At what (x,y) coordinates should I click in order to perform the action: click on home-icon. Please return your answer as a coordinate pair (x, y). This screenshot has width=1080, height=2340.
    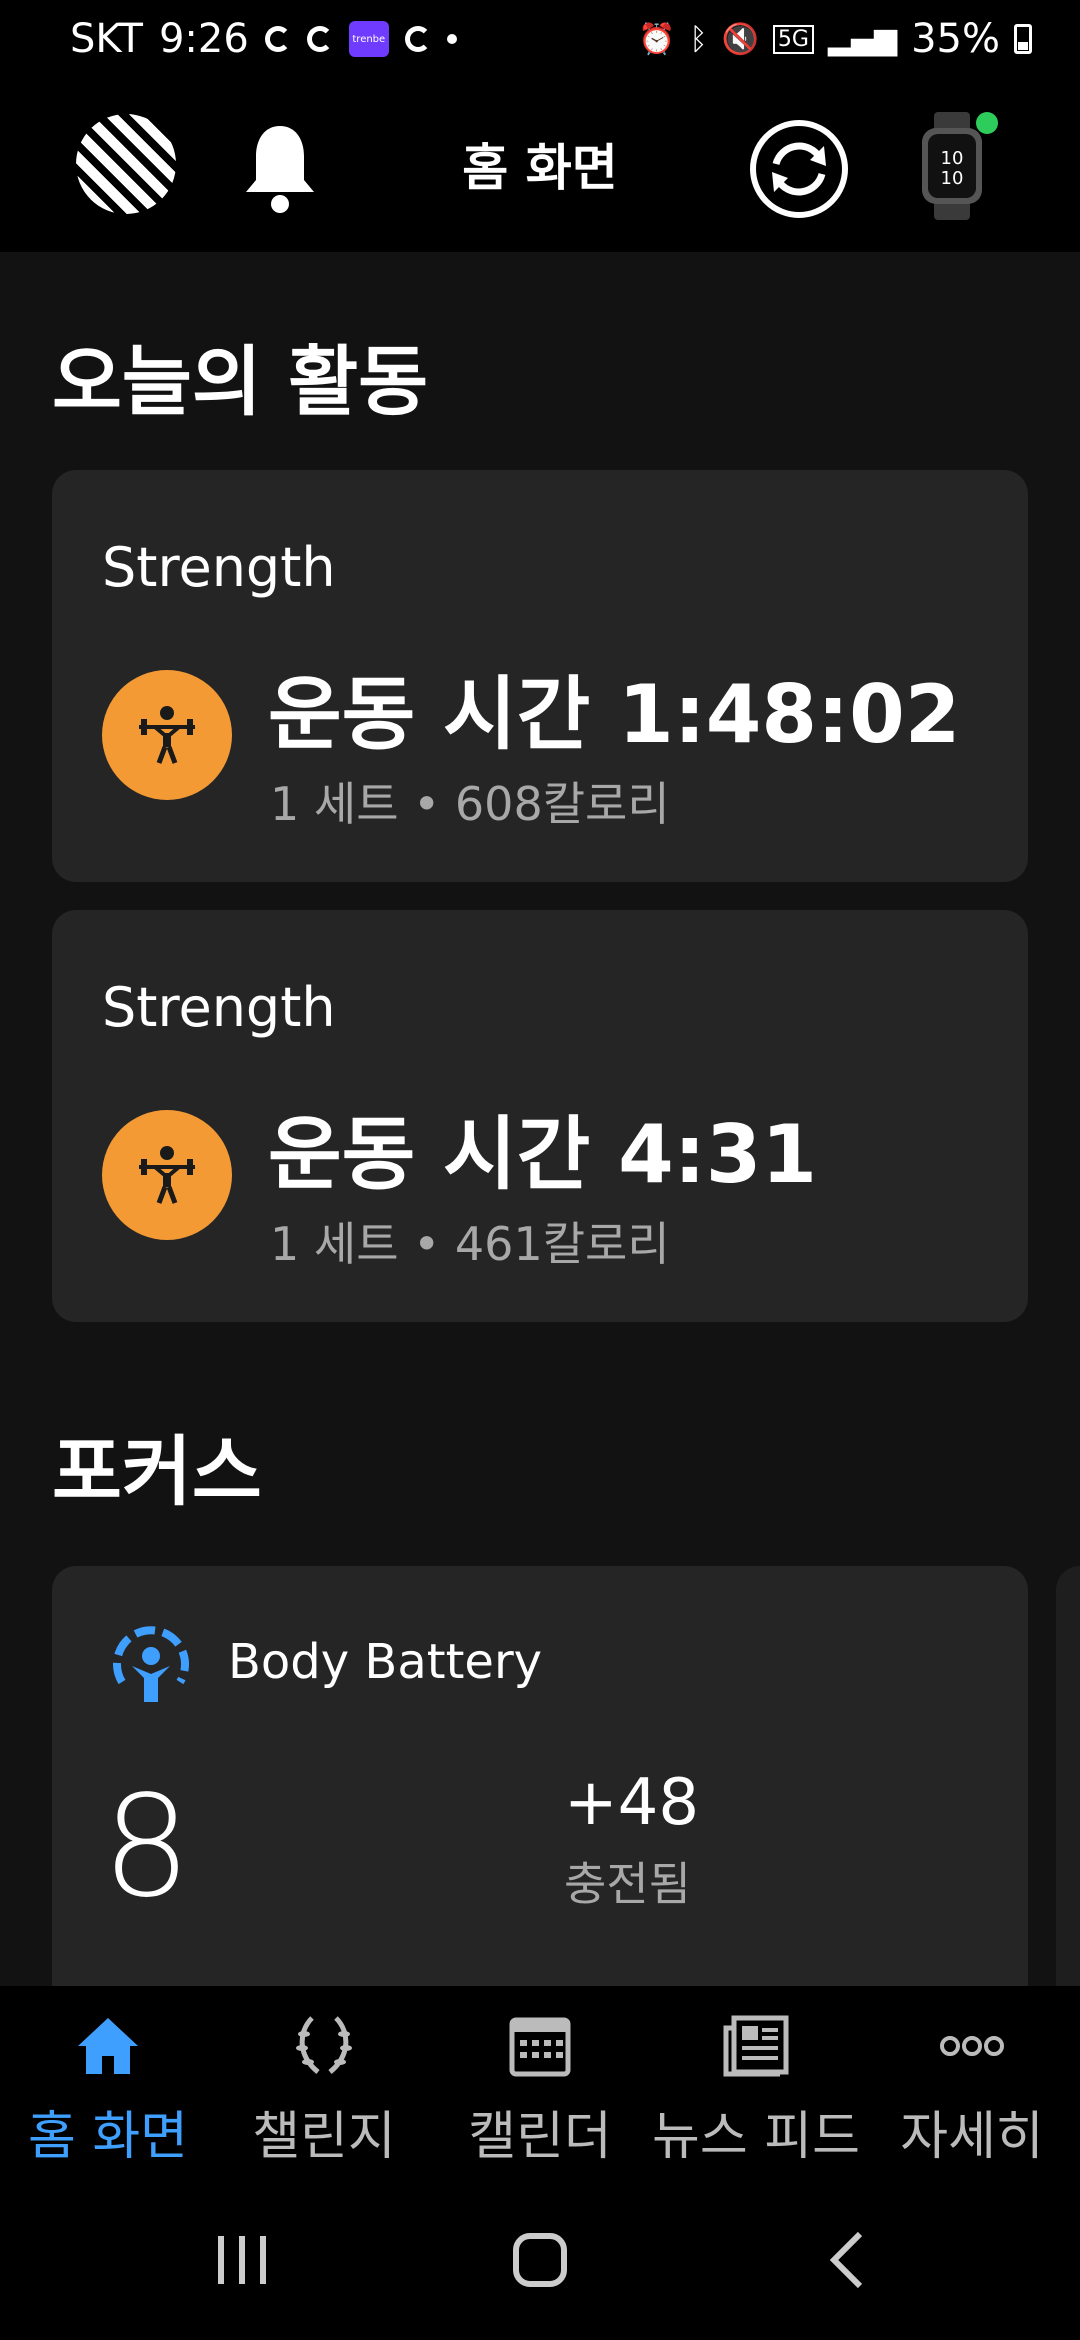
    Looking at the image, I should click on (108, 2046).